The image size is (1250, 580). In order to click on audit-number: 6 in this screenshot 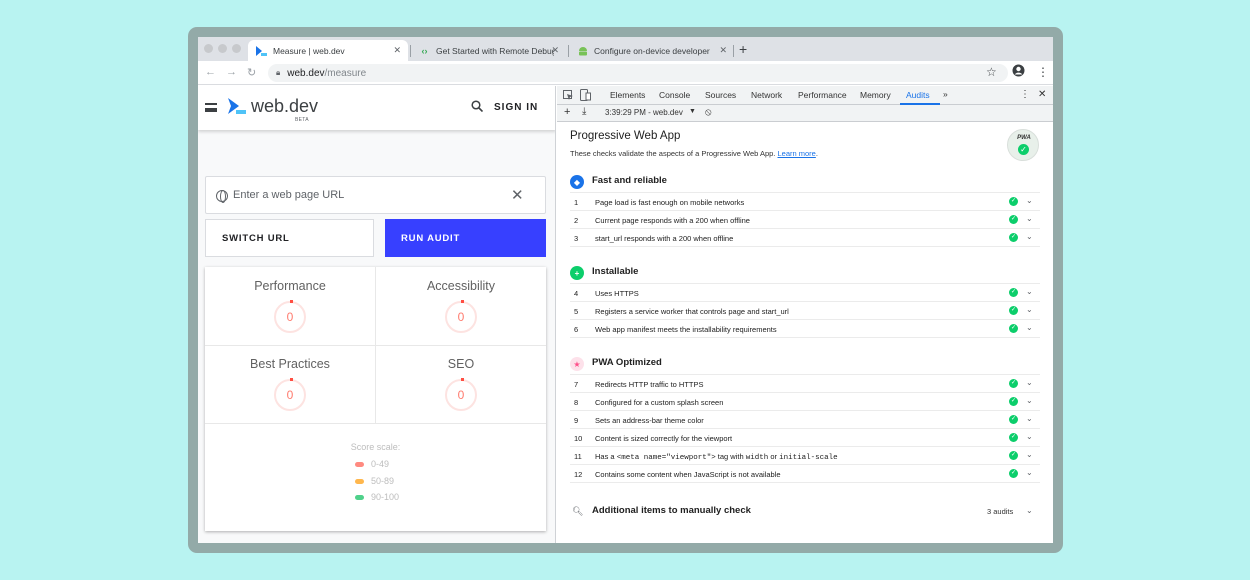, I will do `click(576, 329)`.